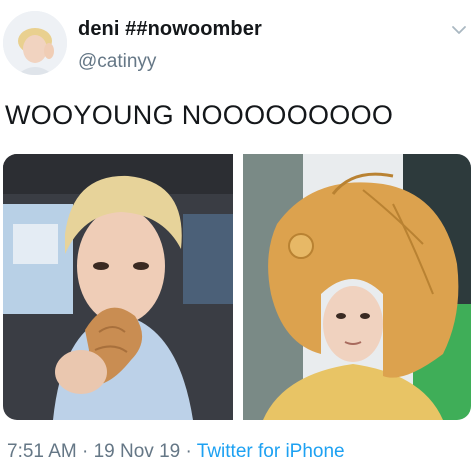 Image resolution: width=474 pixels, height=474 pixels. What do you see at coordinates (271, 451) in the screenshot?
I see `tweet-source-link: Twitter for iPhone` at bounding box center [271, 451].